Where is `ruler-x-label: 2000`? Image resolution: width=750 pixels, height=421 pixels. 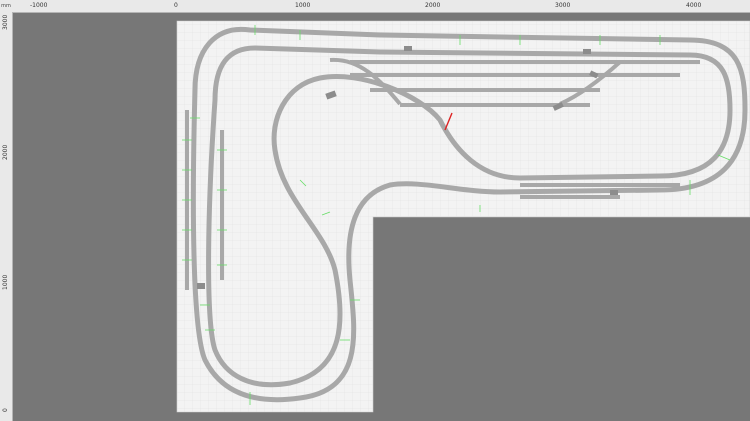 ruler-x-label: 2000 is located at coordinates (433, 5).